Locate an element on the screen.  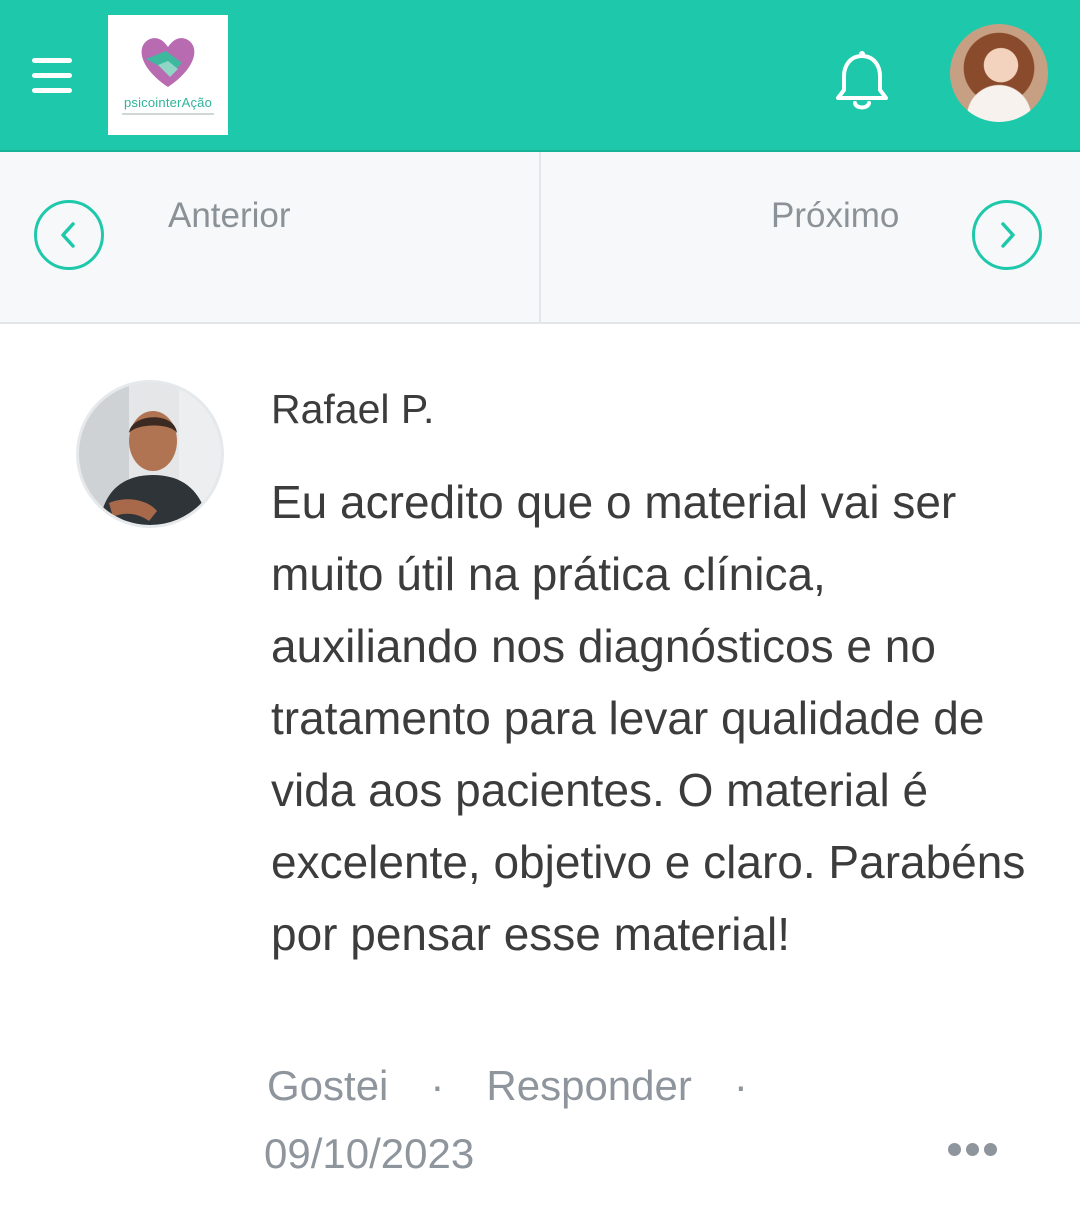
comment-date: 09/10/2023 is located at coordinates (369, 1153).